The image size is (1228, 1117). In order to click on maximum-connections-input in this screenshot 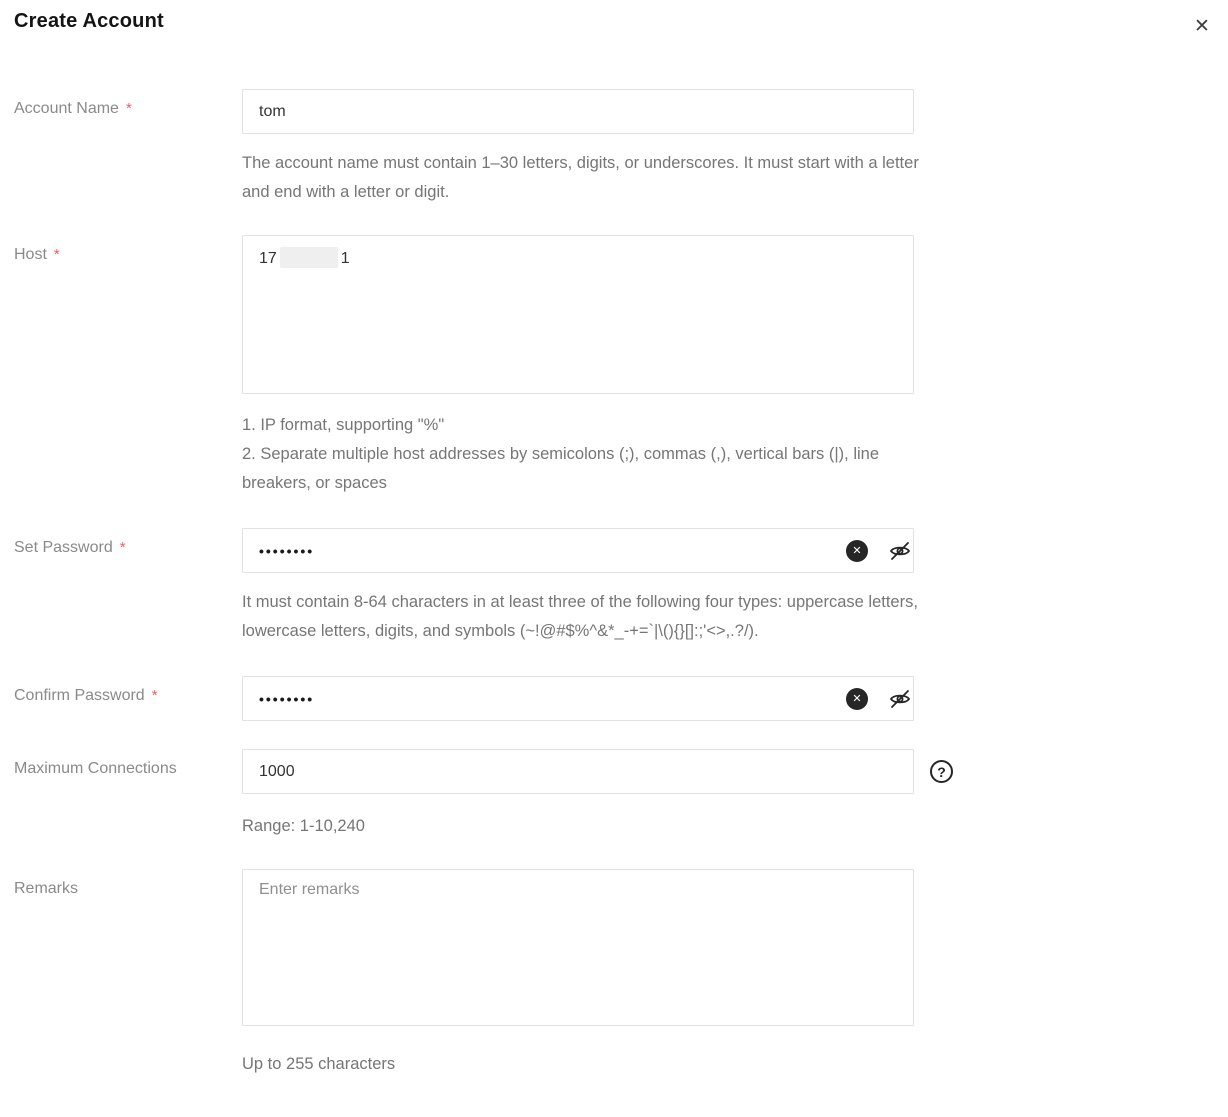, I will do `click(578, 771)`.